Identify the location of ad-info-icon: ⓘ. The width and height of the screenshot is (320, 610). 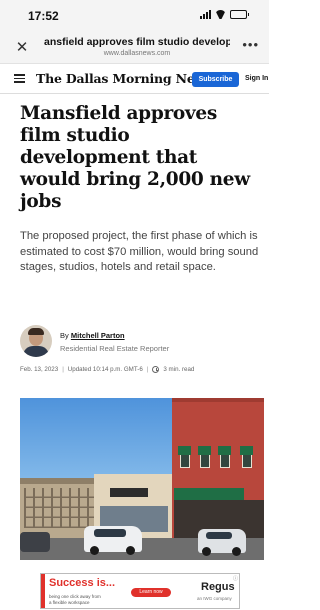
(235, 578).